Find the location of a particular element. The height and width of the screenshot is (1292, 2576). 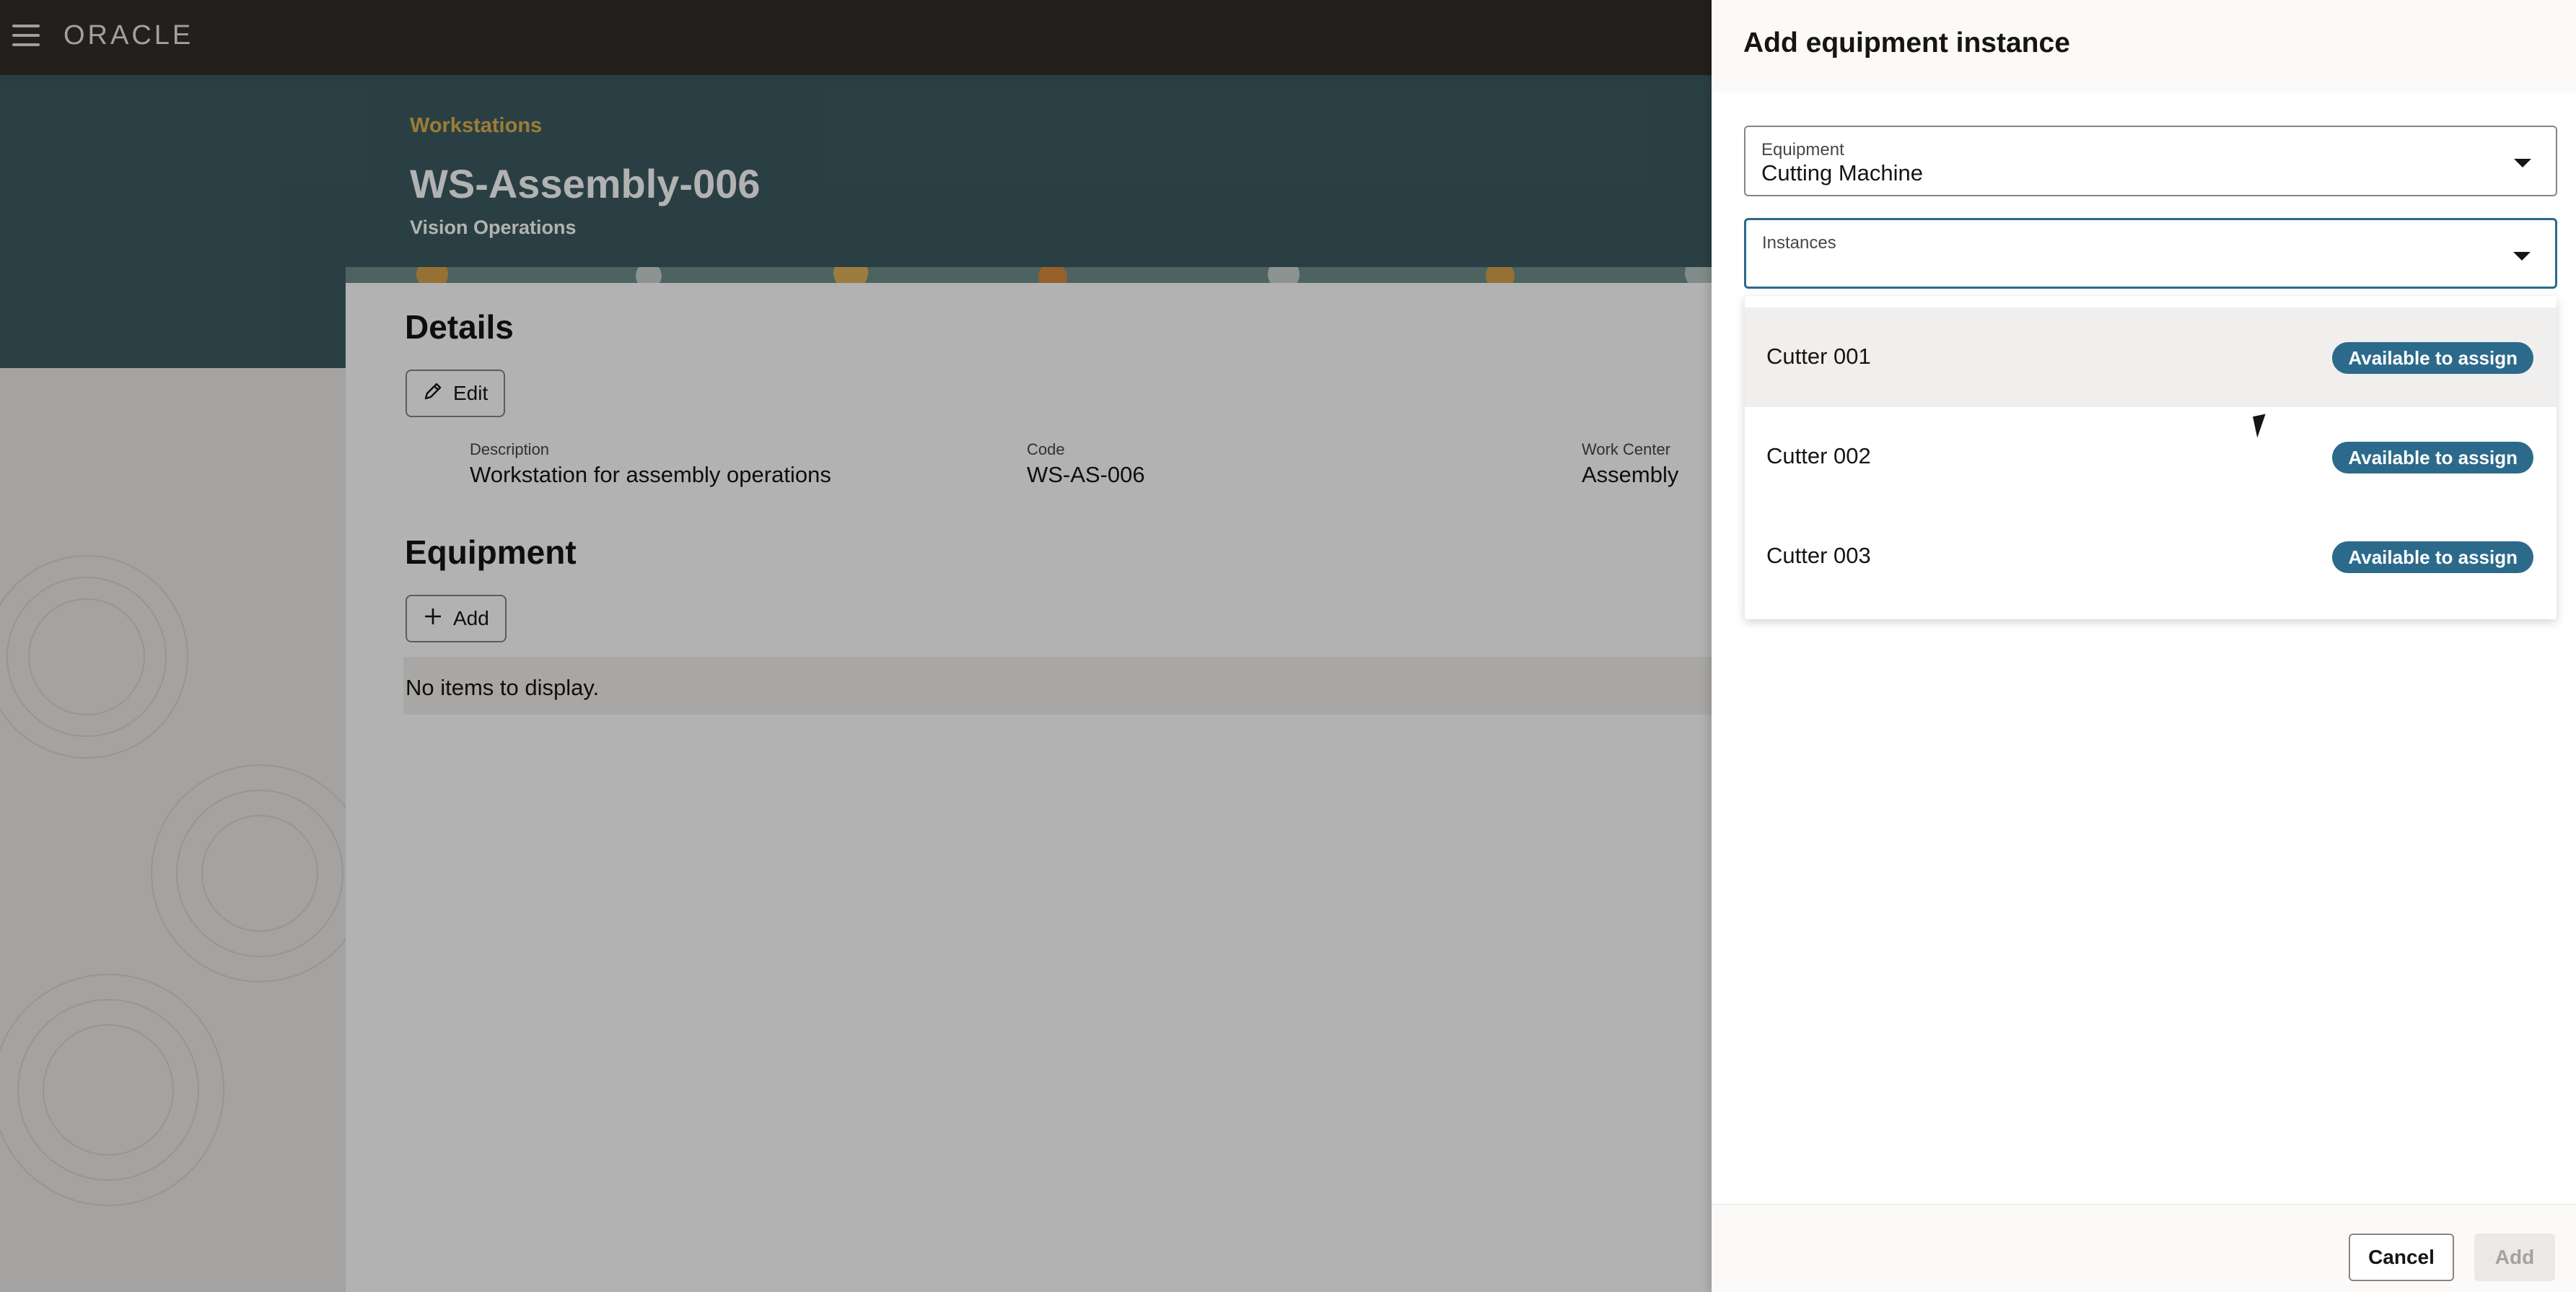

equipment-select-value: Cutting Machine is located at coordinates (1842, 172).